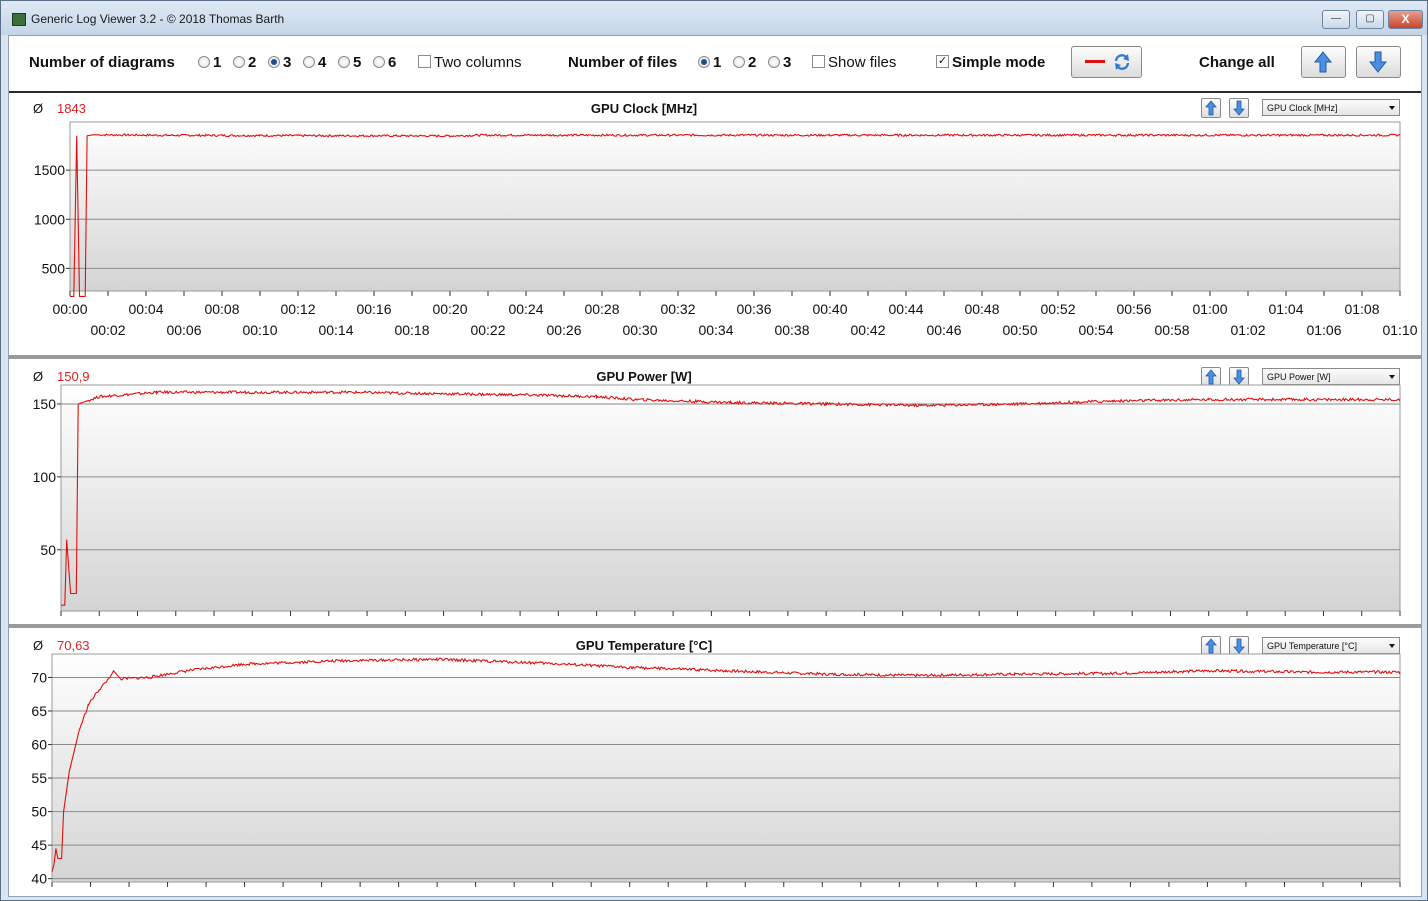 The image size is (1428, 901). I want to click on maximize-button: ▢, so click(1370, 19).